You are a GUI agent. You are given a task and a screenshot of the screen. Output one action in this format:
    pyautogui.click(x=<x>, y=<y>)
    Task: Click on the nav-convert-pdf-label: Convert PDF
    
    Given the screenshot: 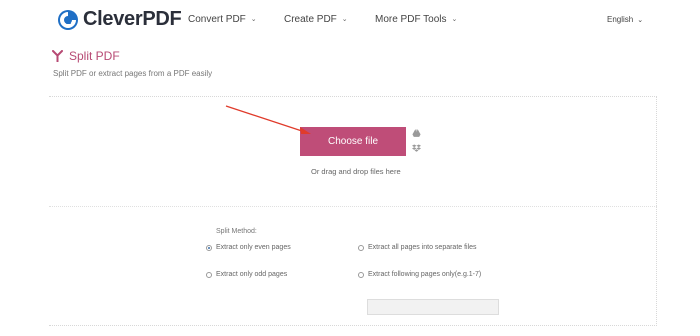 What is the action you would take?
    pyautogui.click(x=217, y=19)
    